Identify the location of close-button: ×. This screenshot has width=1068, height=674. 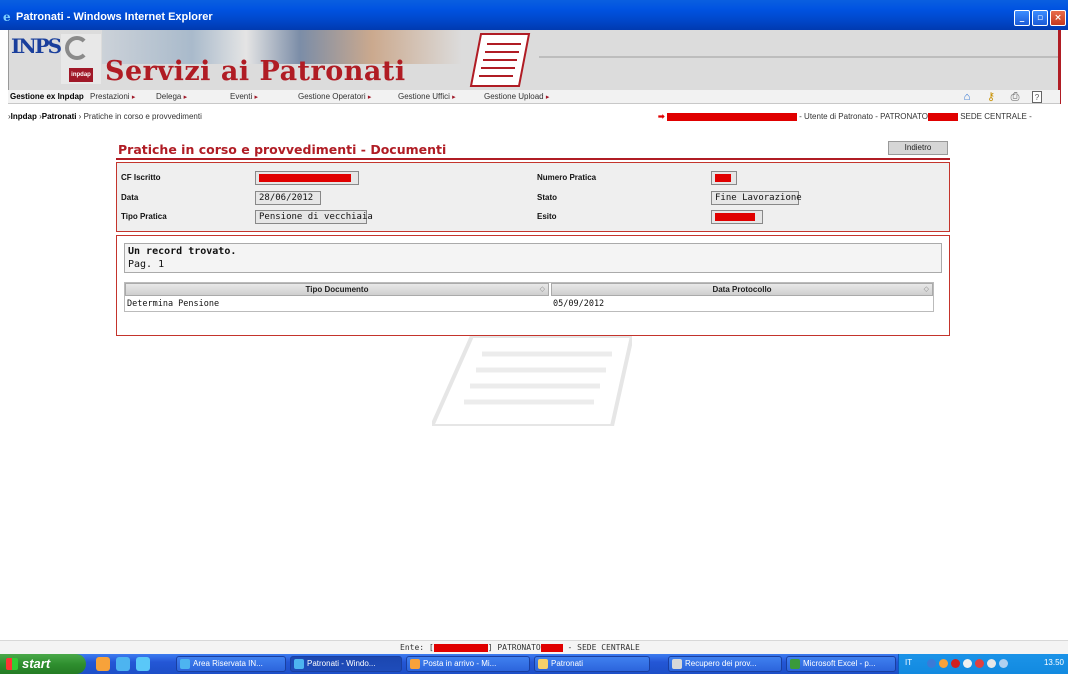
(1058, 18).